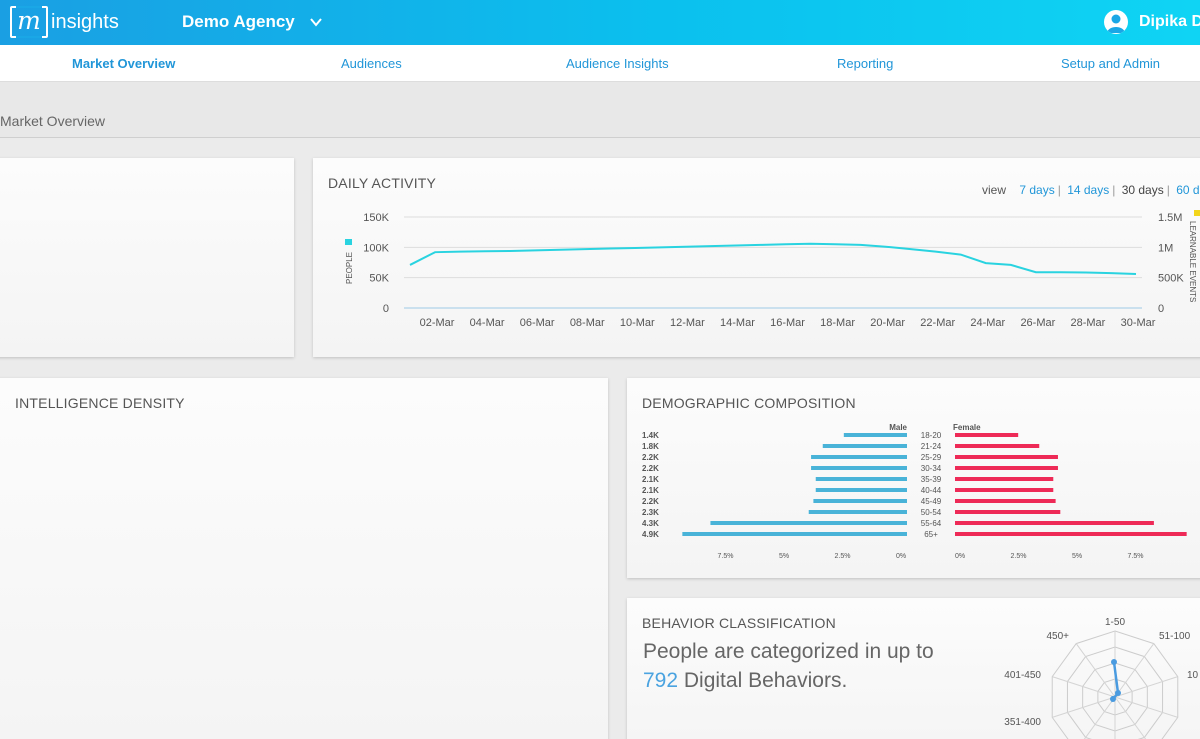  I want to click on age-group-label: 35-39, so click(931, 479).